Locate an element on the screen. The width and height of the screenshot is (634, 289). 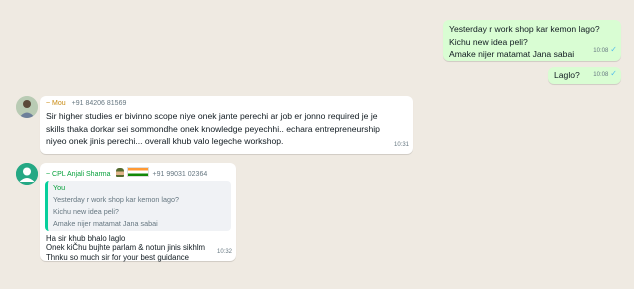
sender-name: ~ Mou is located at coordinates (56, 103).